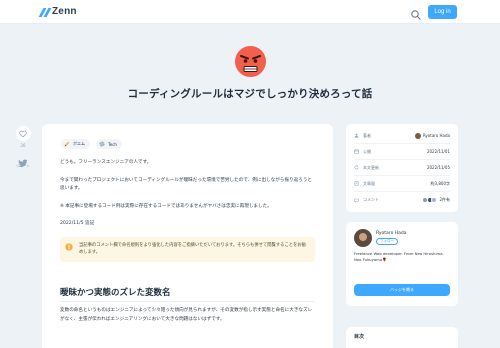 The image size is (500, 348). Describe the element at coordinates (356, 167) in the screenshot. I see `refresh-icon` at that location.